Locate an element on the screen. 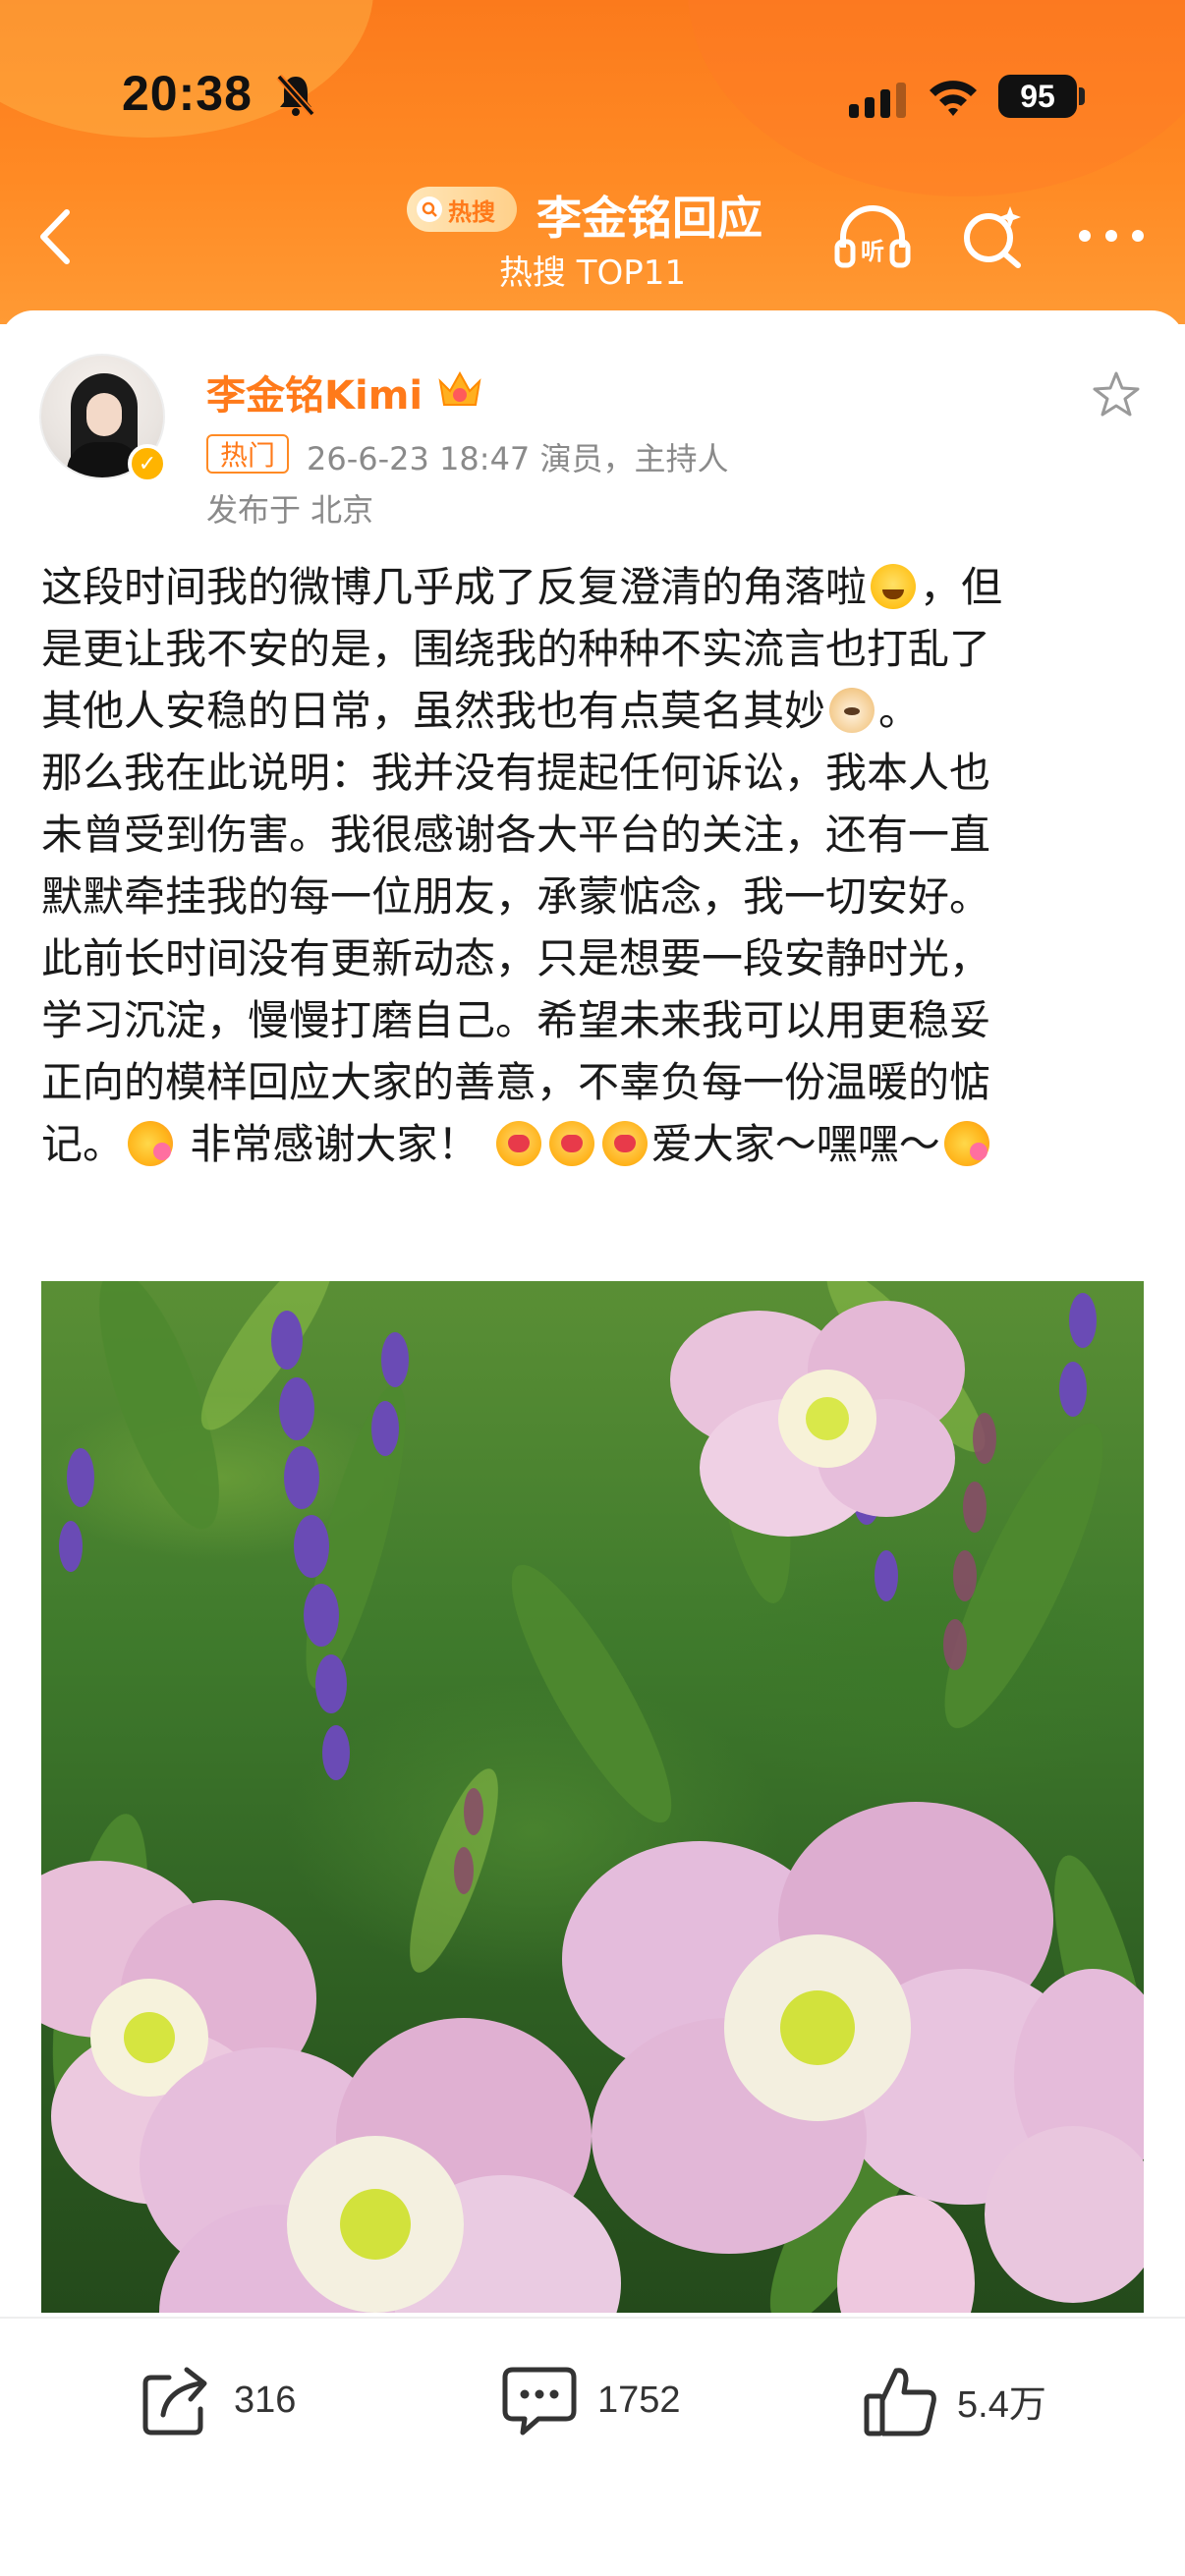  crown-badge-icon is located at coordinates (460, 388).